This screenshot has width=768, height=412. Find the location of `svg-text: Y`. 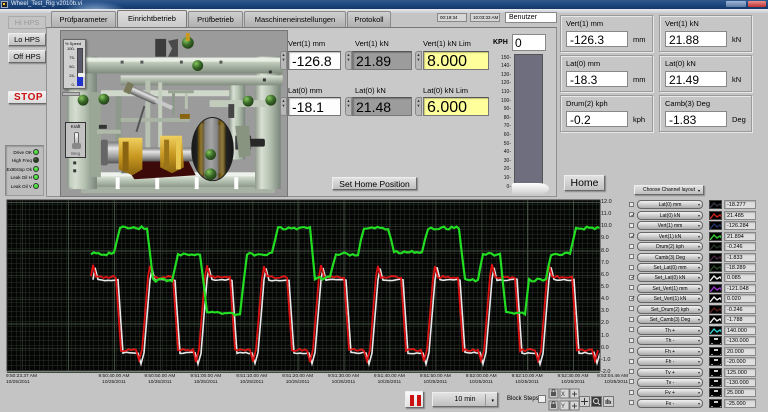

svg-text: Y is located at coordinates (563, 407).